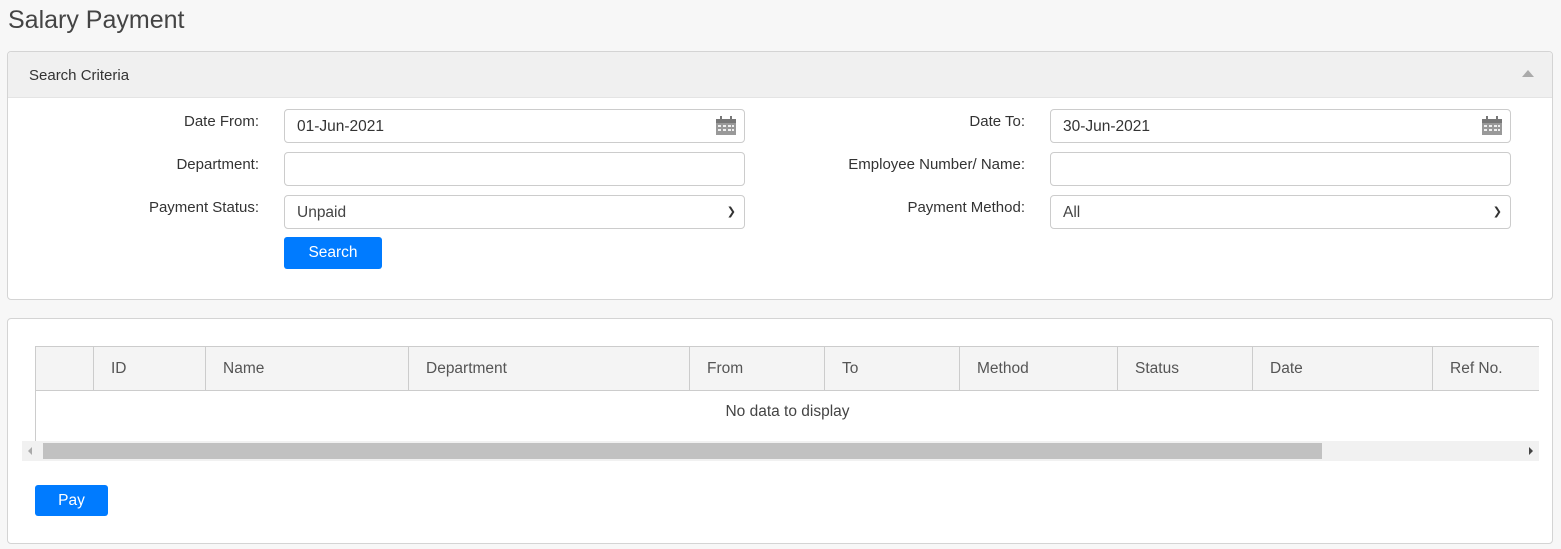 This screenshot has height=549, width=1561. Describe the element at coordinates (30, 451) in the screenshot. I see `scroll-left-icon` at that location.